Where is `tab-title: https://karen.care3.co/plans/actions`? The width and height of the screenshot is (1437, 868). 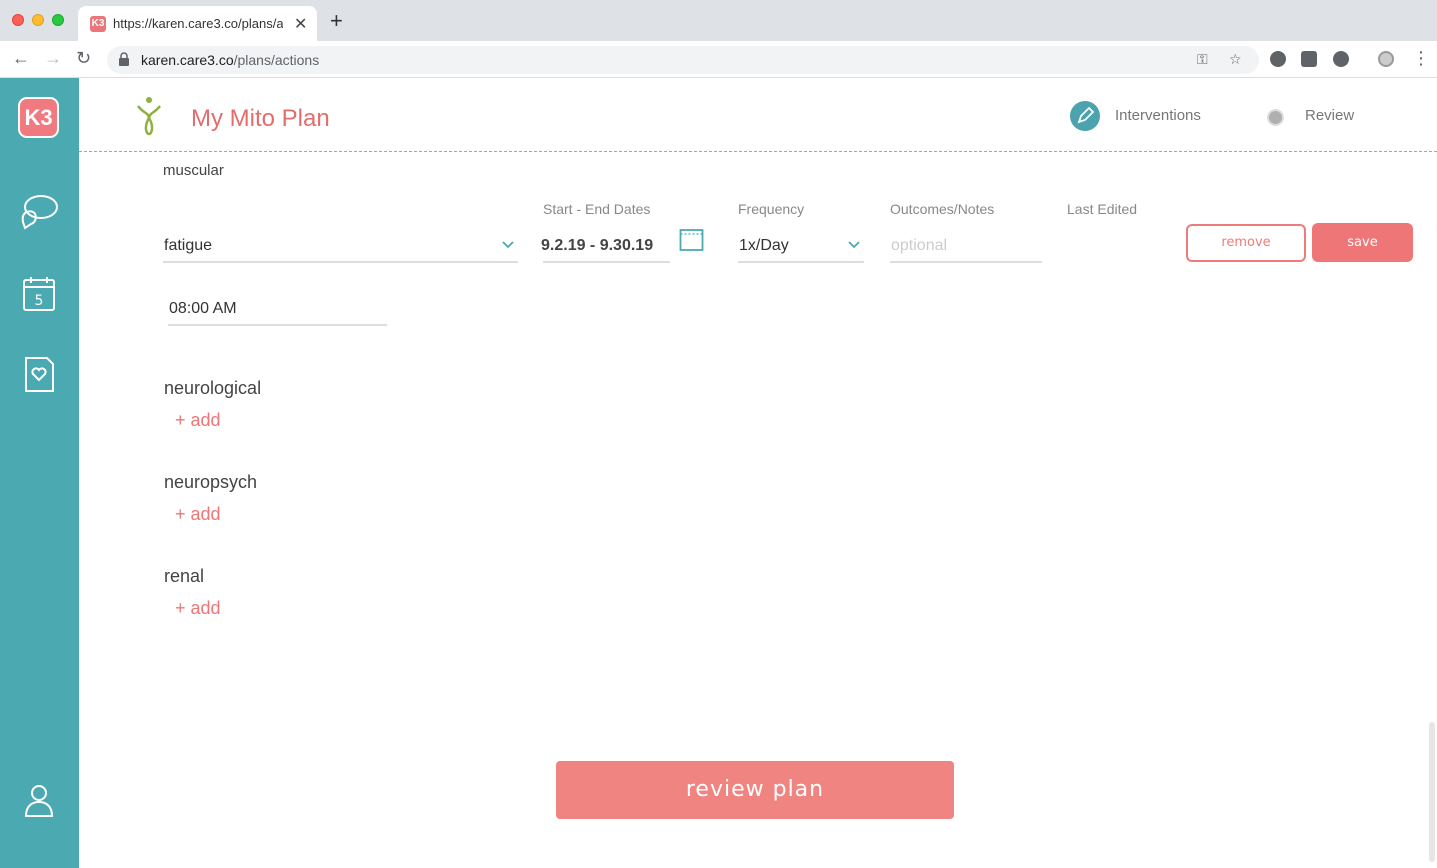 tab-title: https://karen.care3.co/plans/actions is located at coordinates (198, 23).